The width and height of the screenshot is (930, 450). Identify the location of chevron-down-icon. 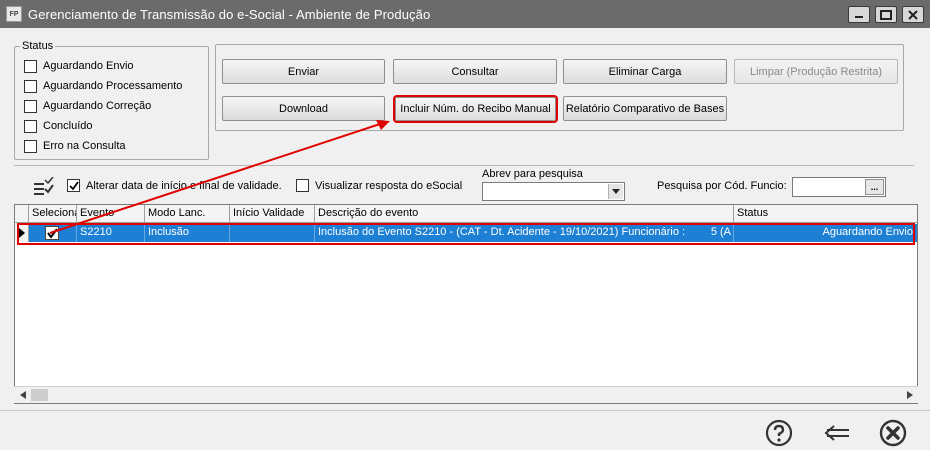
(616, 191).